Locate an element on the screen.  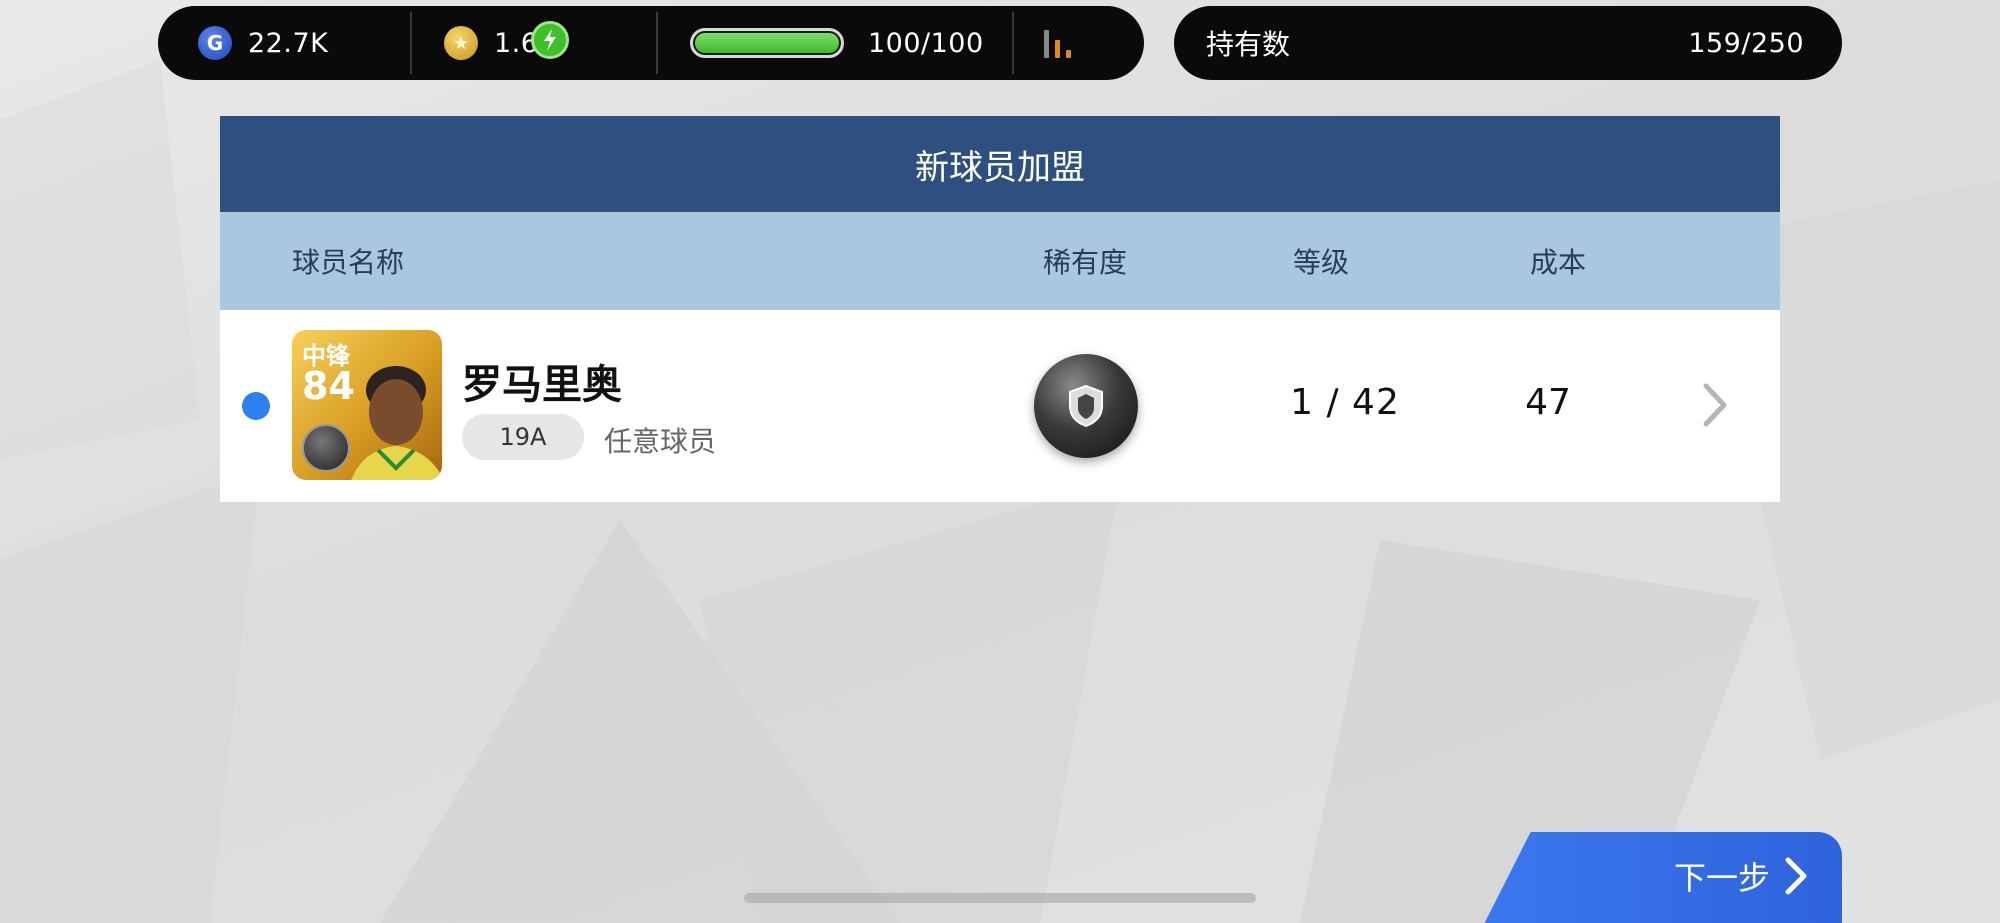
card-rating: 84 is located at coordinates (328, 386).